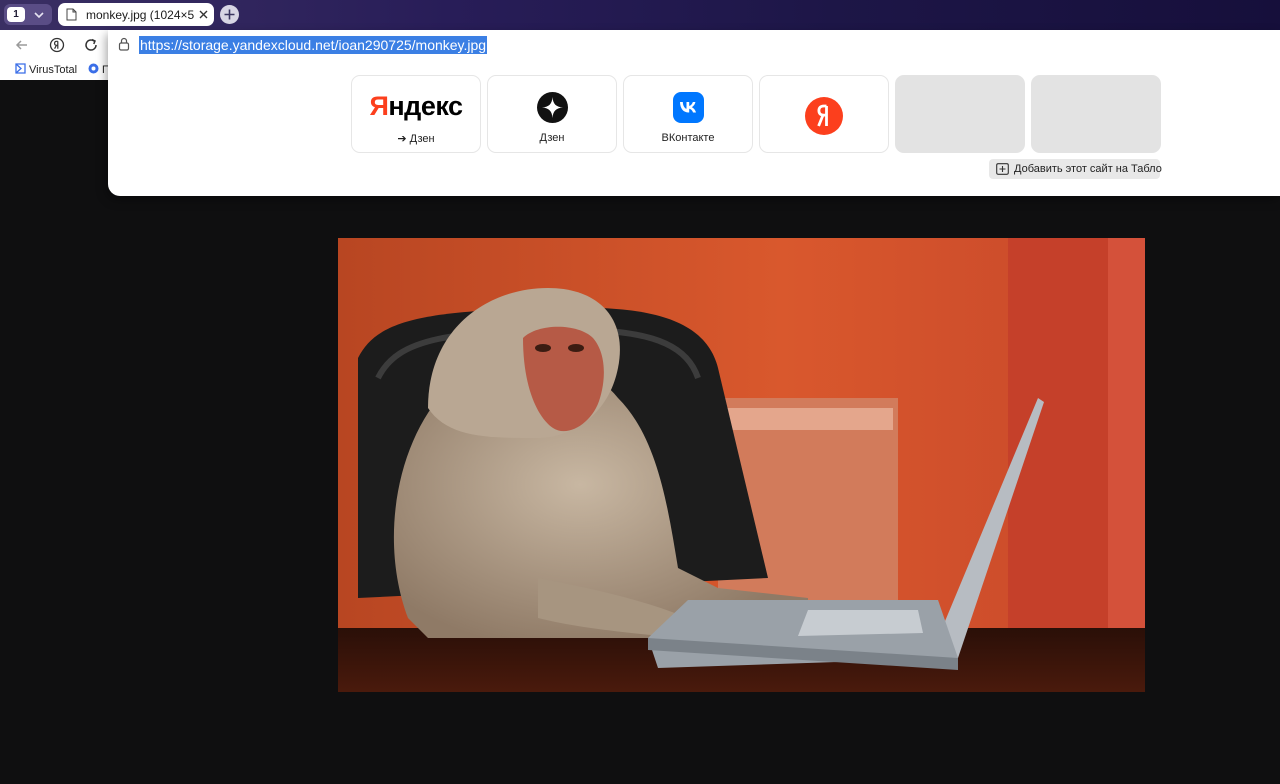 This screenshot has height=784, width=1280. Describe the element at coordinates (16, 14) in the screenshot. I see `tab-count-badge: 1` at that location.